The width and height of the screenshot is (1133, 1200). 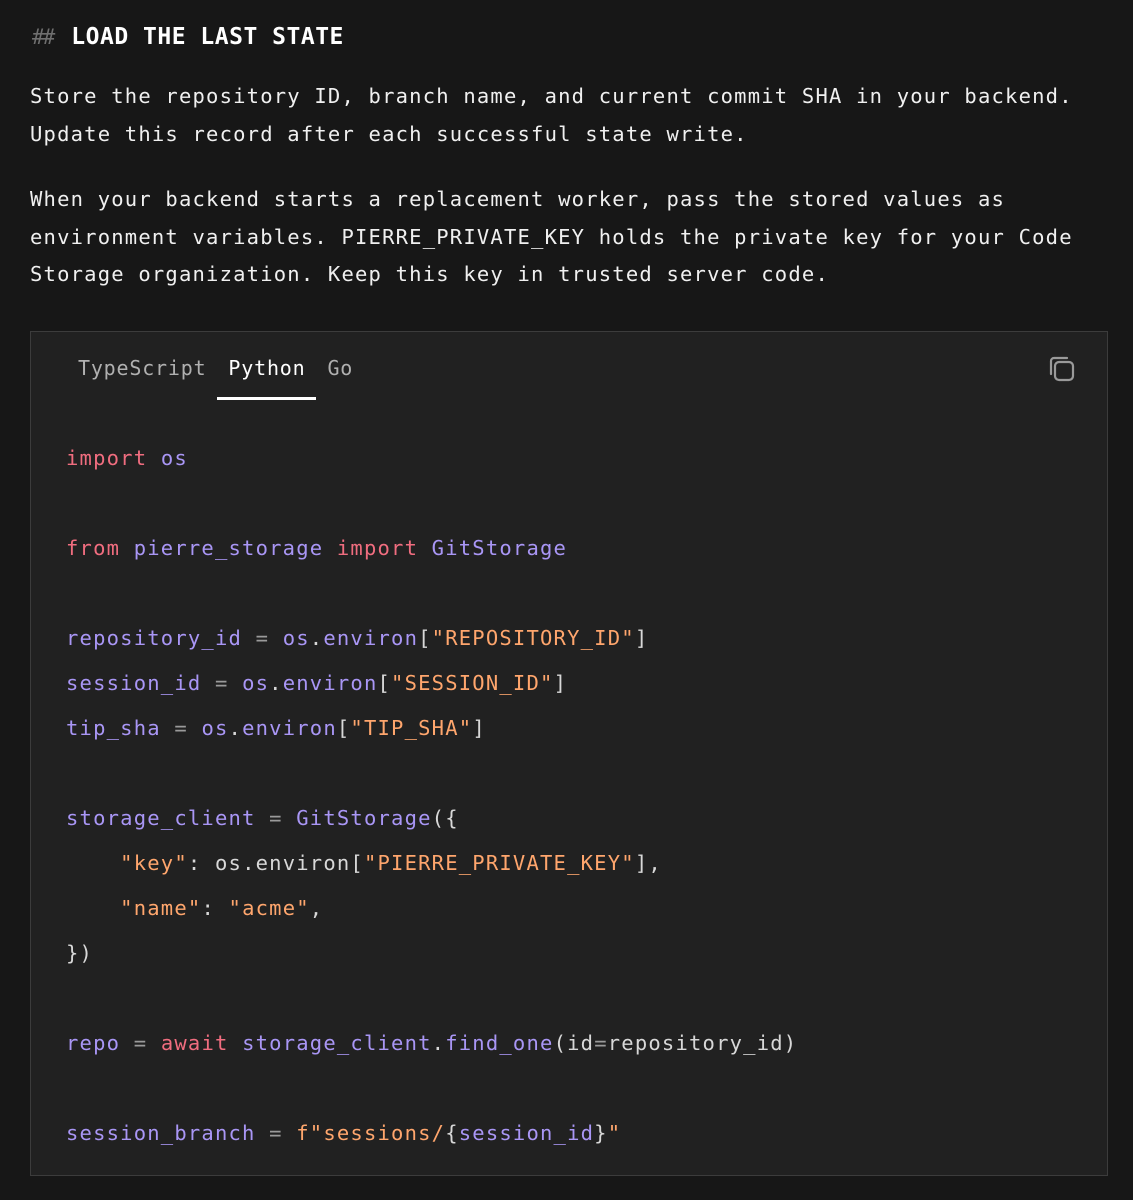 I want to click on copy-button, so click(x=1062, y=369).